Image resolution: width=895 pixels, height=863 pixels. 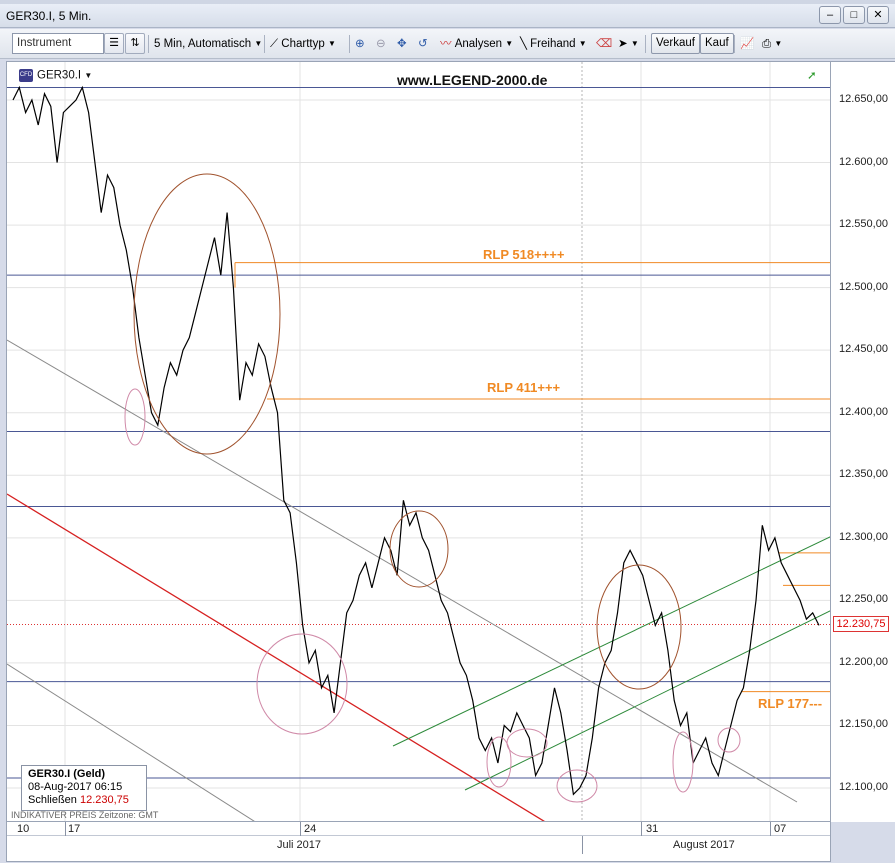 What do you see at coordinates (830, 15) in the screenshot?
I see `minimize-button: –` at bounding box center [830, 15].